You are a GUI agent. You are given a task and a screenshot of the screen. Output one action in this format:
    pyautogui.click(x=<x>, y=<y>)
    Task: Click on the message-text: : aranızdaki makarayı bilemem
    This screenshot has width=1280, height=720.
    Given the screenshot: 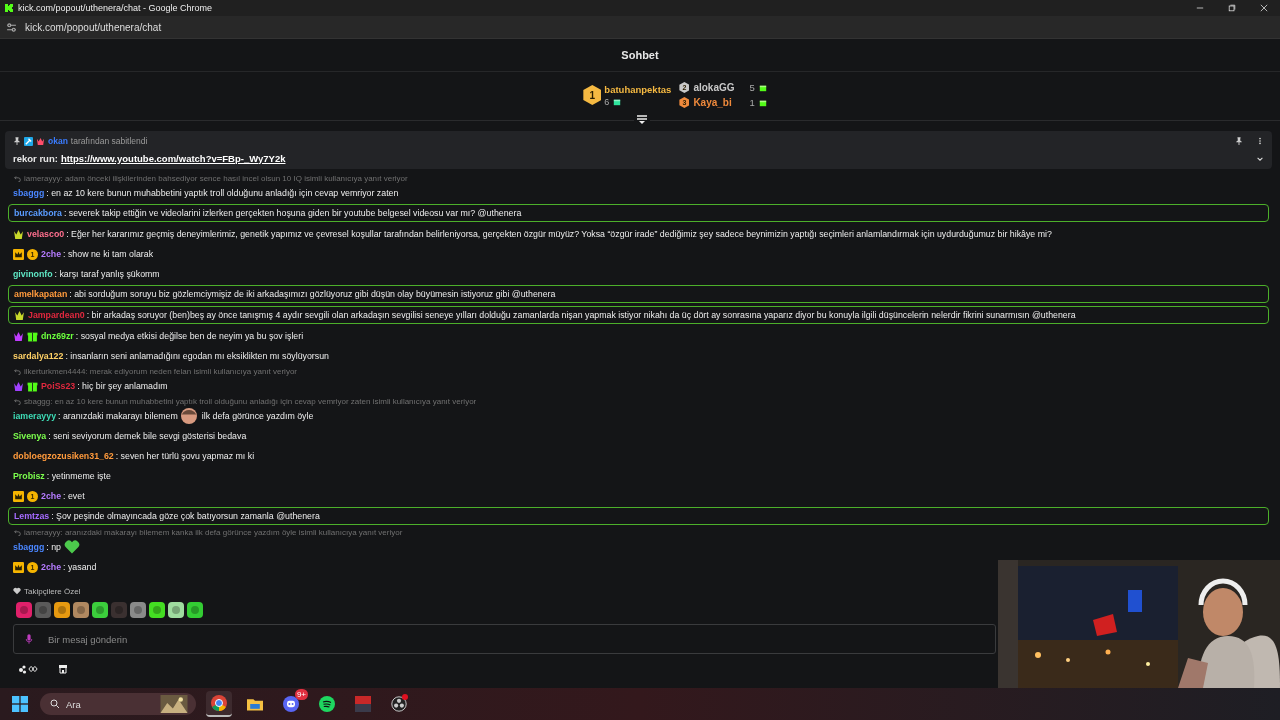 What is the action you would take?
    pyautogui.click(x=118, y=416)
    